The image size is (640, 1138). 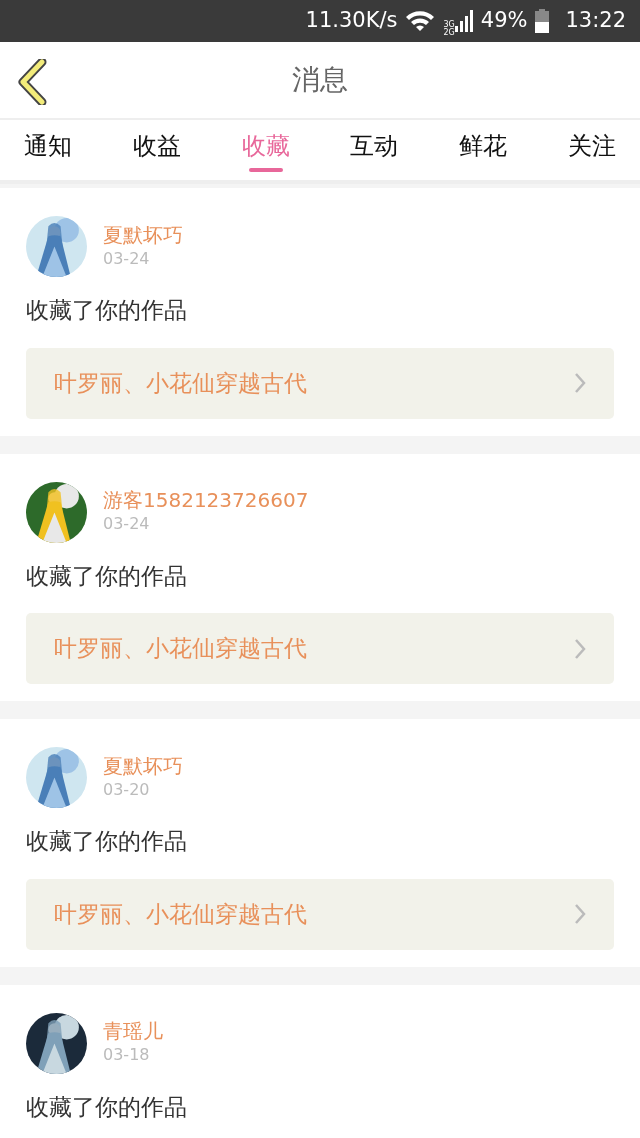 I want to click on signal-icon, so click(x=463, y=21).